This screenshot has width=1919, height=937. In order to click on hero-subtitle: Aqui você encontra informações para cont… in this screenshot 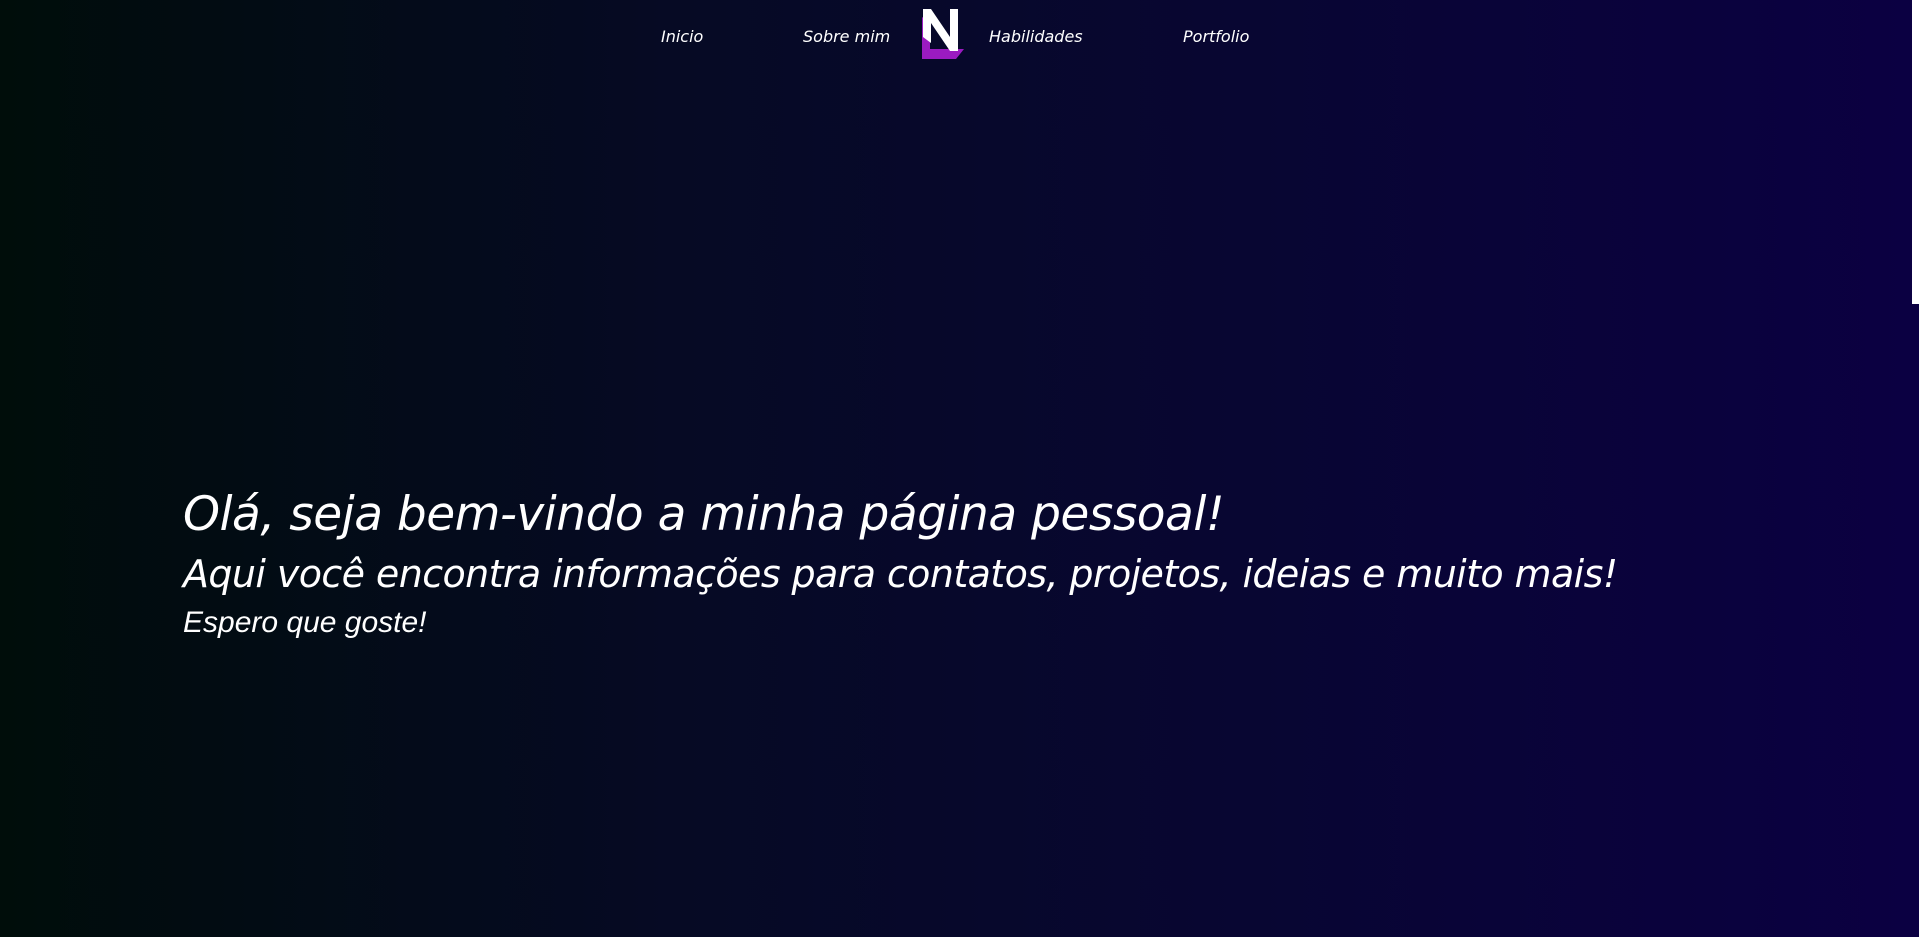, I will do `click(900, 574)`.